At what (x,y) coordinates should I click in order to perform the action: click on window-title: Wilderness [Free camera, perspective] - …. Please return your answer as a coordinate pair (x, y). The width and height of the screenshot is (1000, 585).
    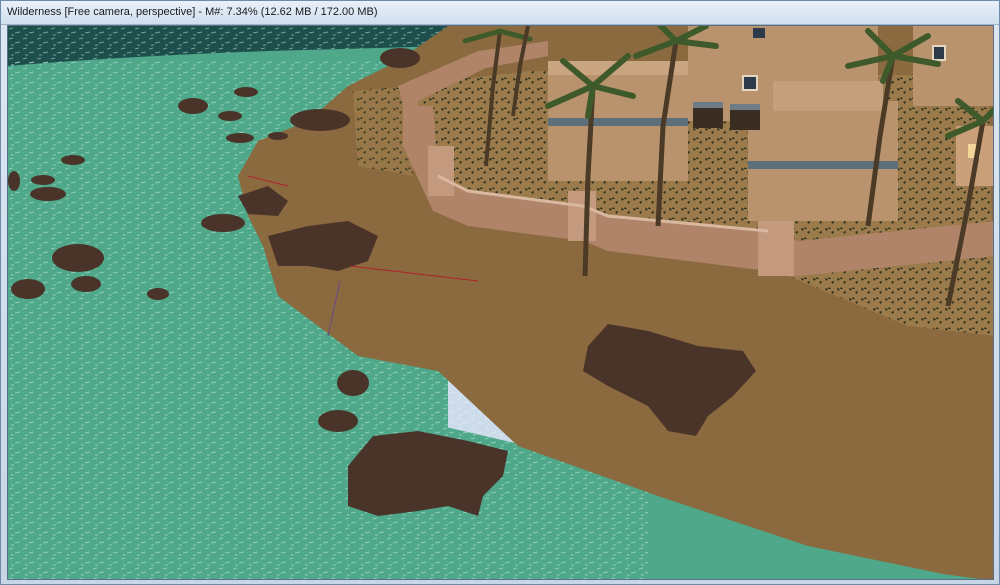
    Looking at the image, I should click on (192, 12).